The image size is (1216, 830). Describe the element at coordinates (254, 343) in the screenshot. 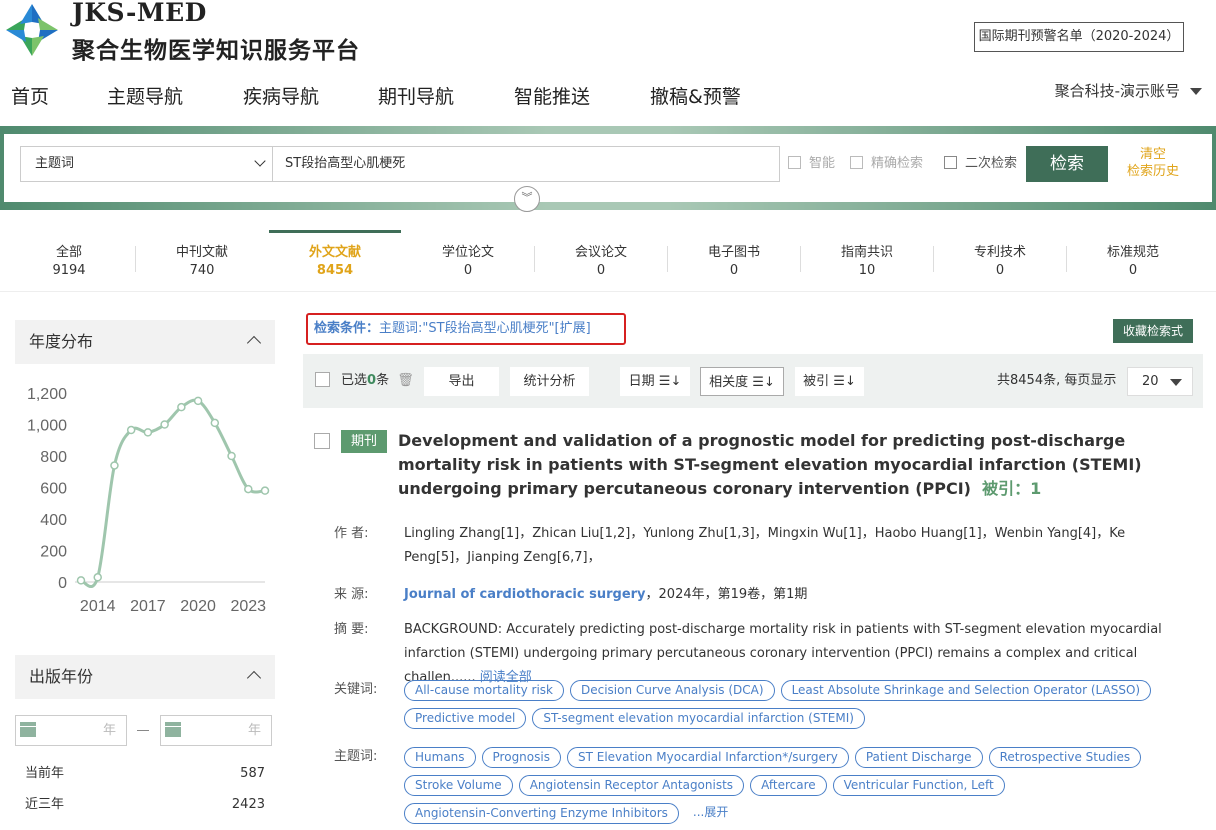

I see `chevron-up-icon` at that location.